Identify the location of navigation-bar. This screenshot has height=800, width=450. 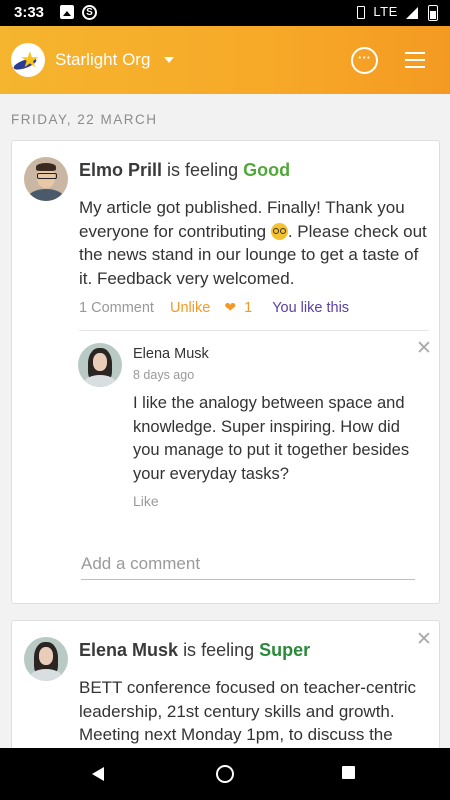
(225, 774).